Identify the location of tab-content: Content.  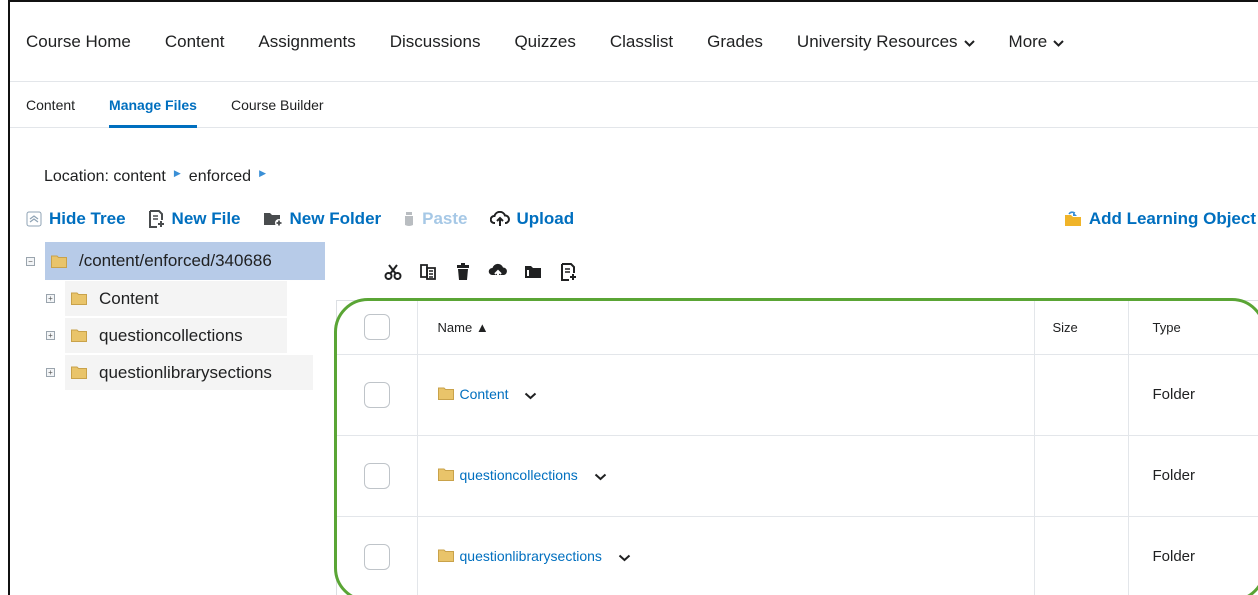
(50, 105).